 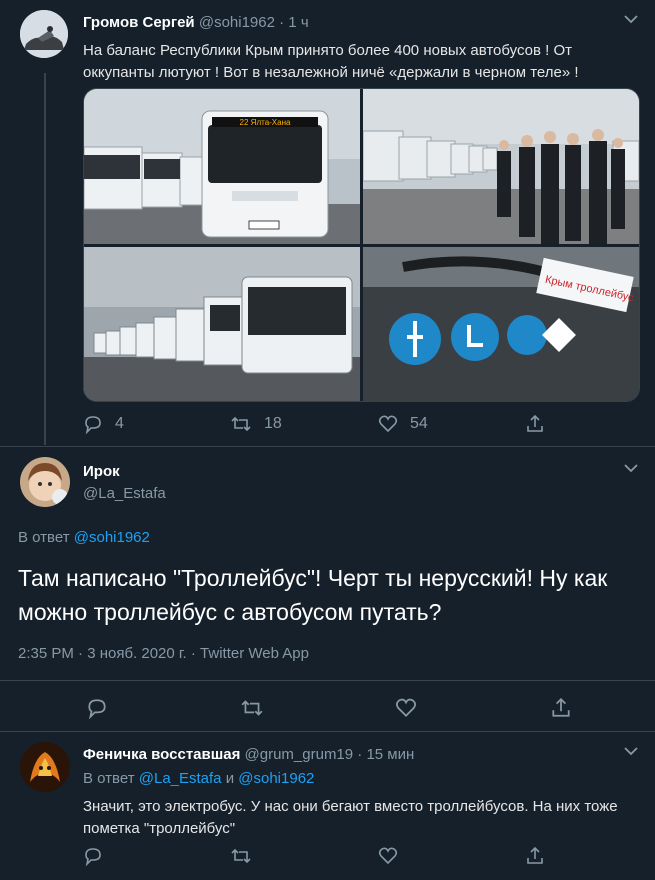 What do you see at coordinates (327, 680) in the screenshot?
I see `divider` at bounding box center [327, 680].